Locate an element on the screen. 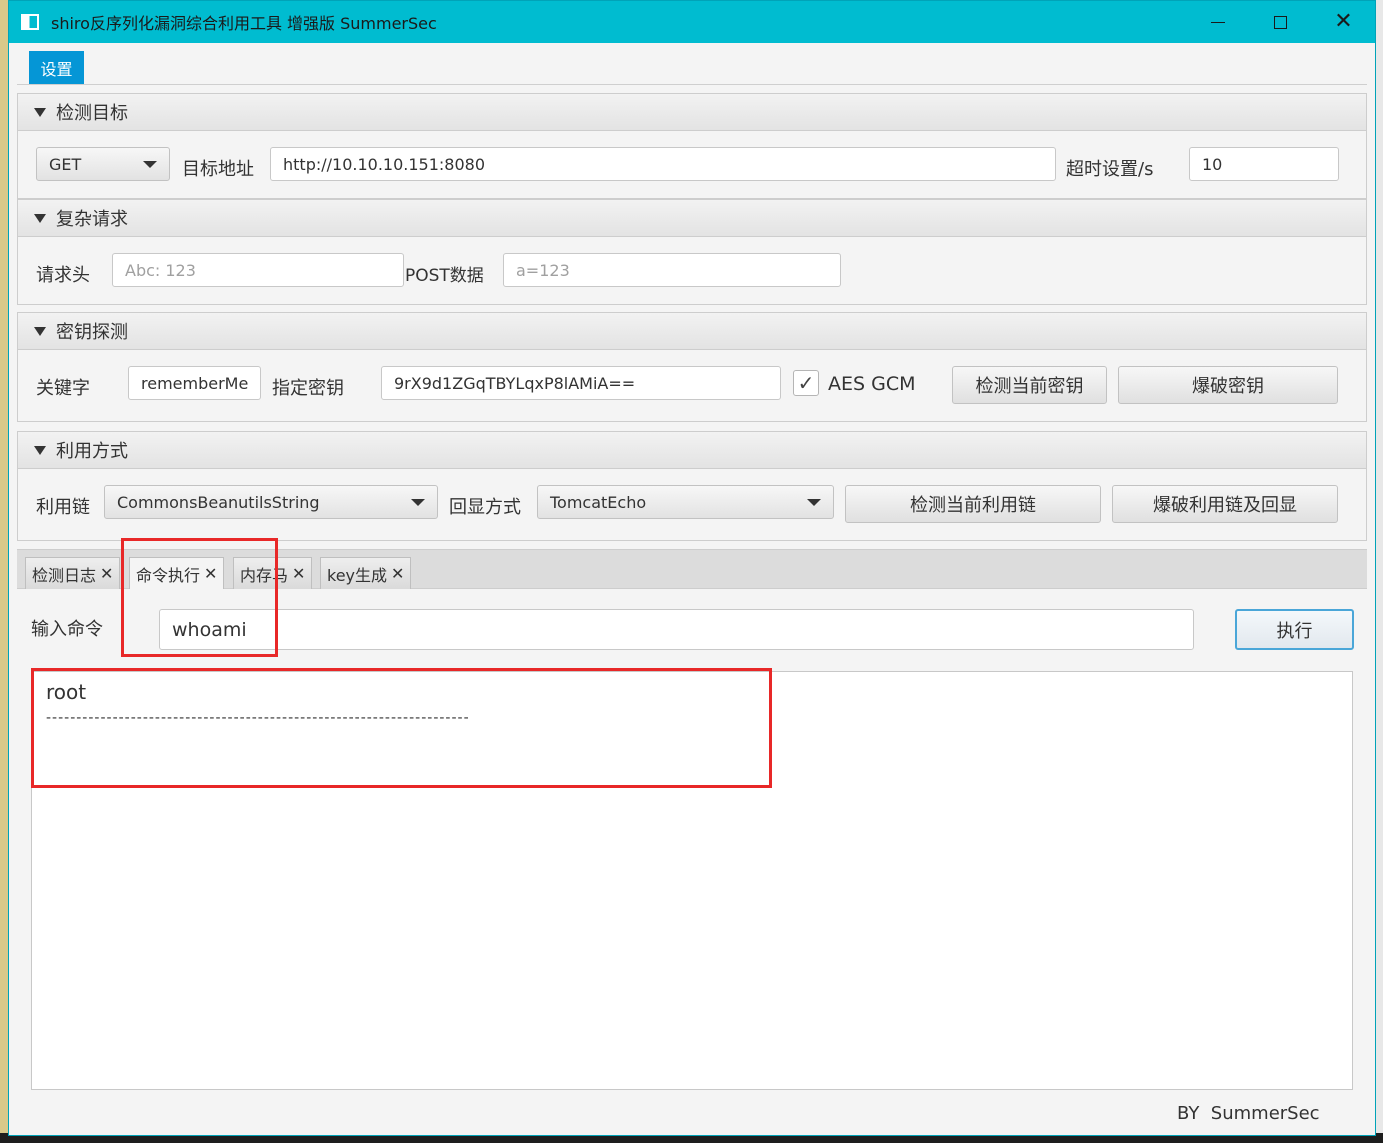 Image resolution: width=1383 pixels, height=1143 pixels. method-select: GET is located at coordinates (103, 164).